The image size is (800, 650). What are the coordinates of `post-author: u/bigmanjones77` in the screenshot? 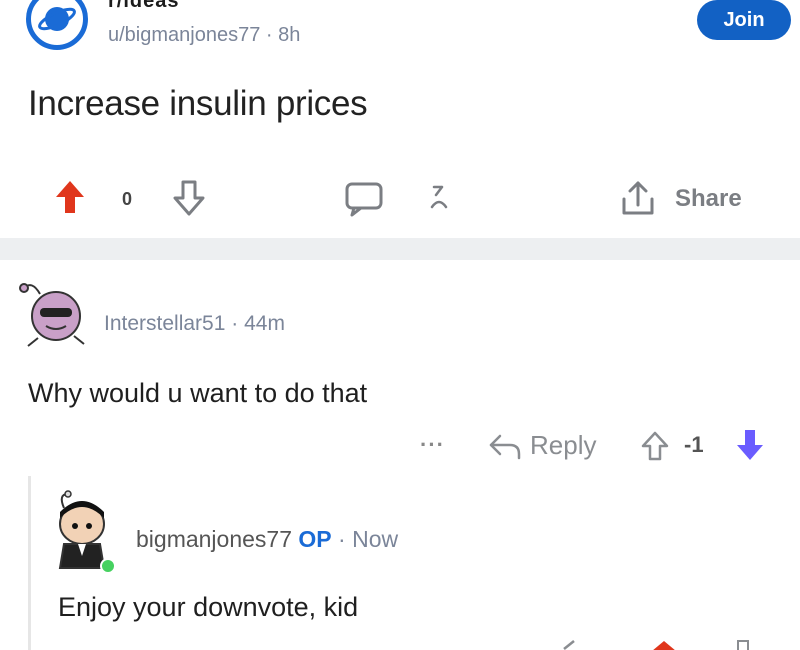 It's located at (184, 35).